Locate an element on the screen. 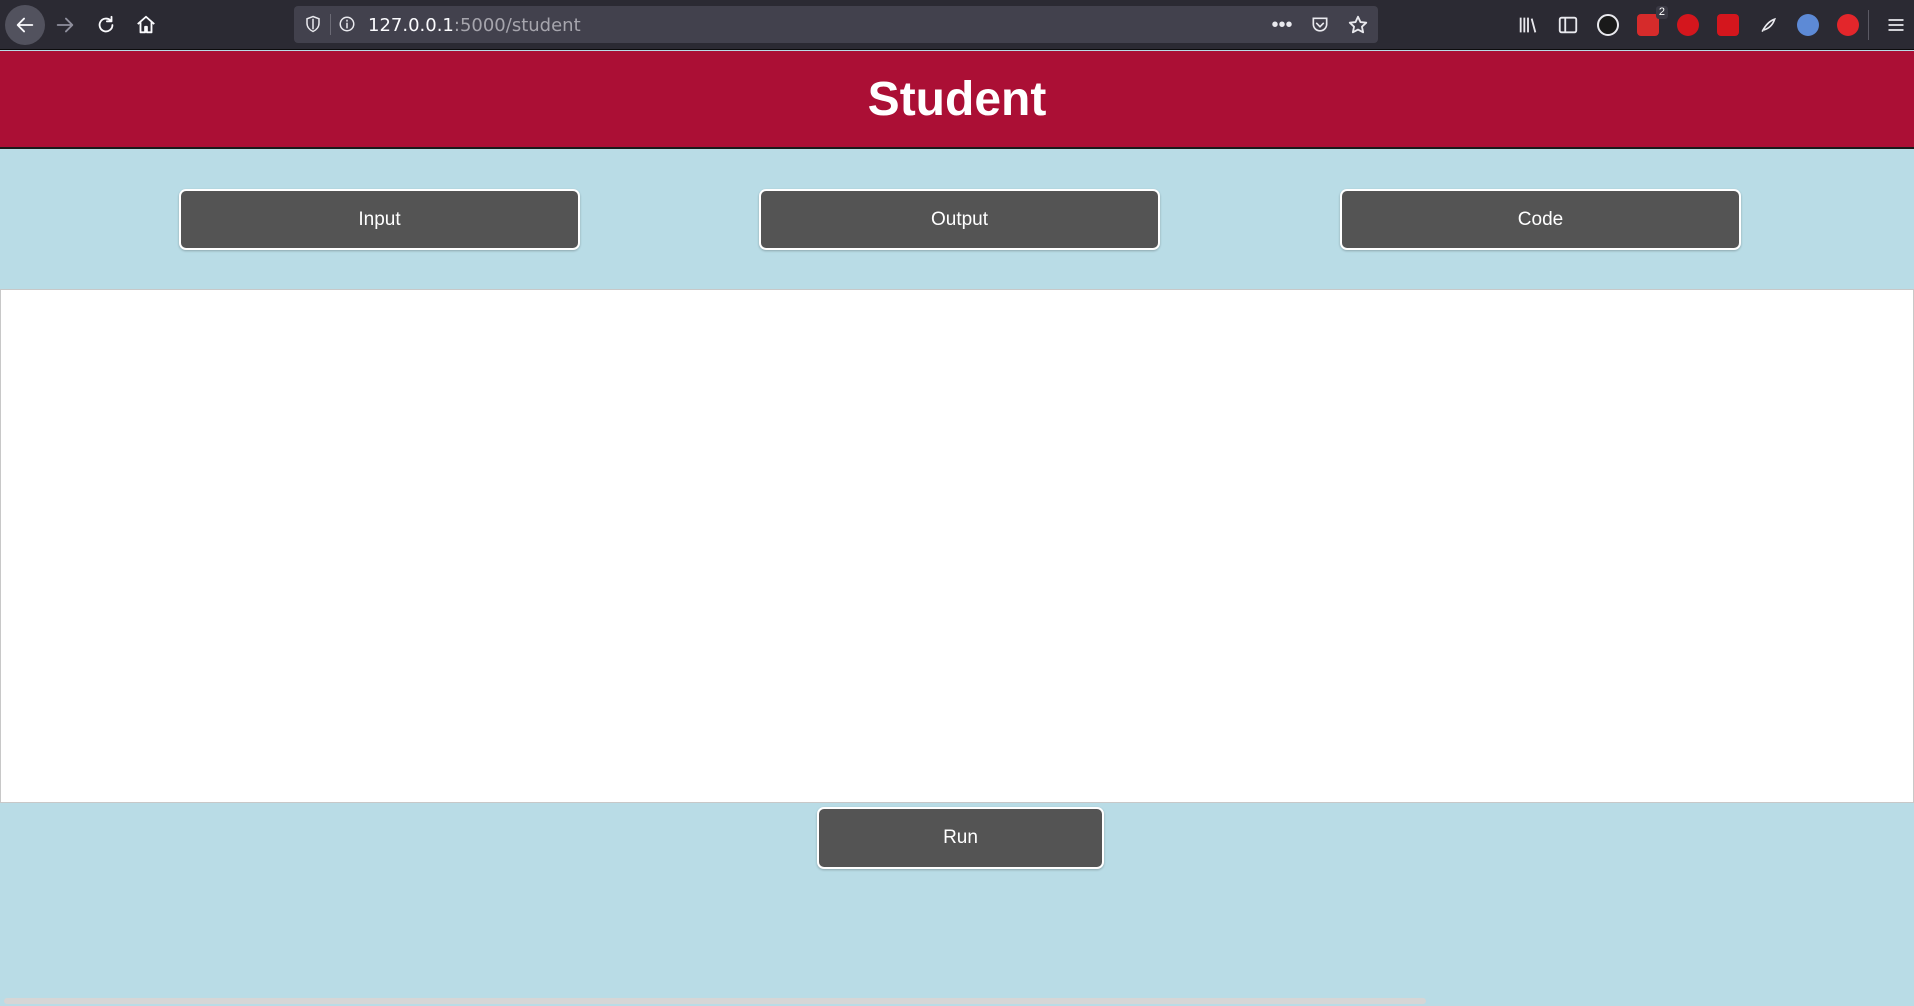 The image size is (1914, 1006). back-button is located at coordinates (25, 25).